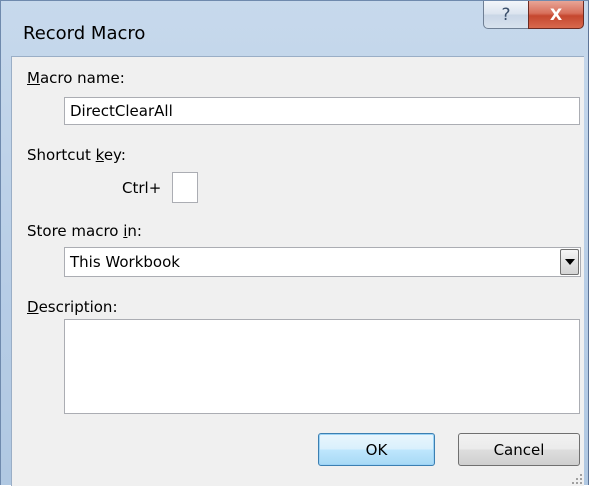  Describe the element at coordinates (76, 155) in the screenshot. I see `shortcut-key-label: Shortcut key:` at that location.